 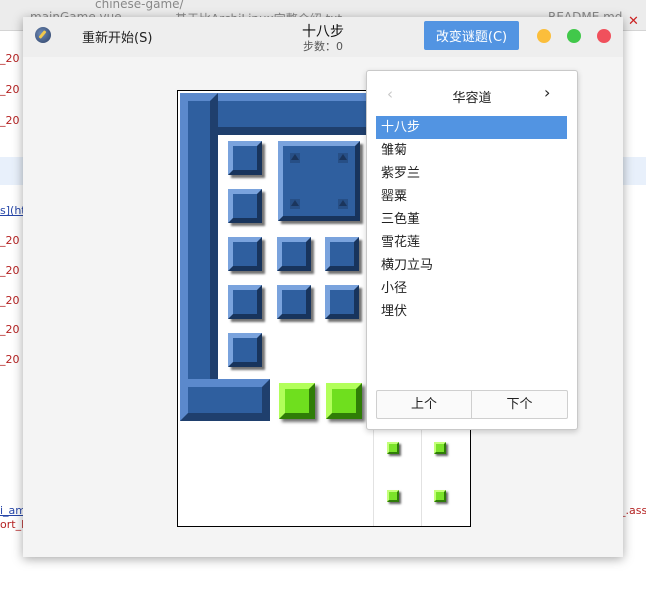 What do you see at coordinates (471, 242) in the screenshot?
I see `puzzle-list-item: 雪花莲` at bounding box center [471, 242].